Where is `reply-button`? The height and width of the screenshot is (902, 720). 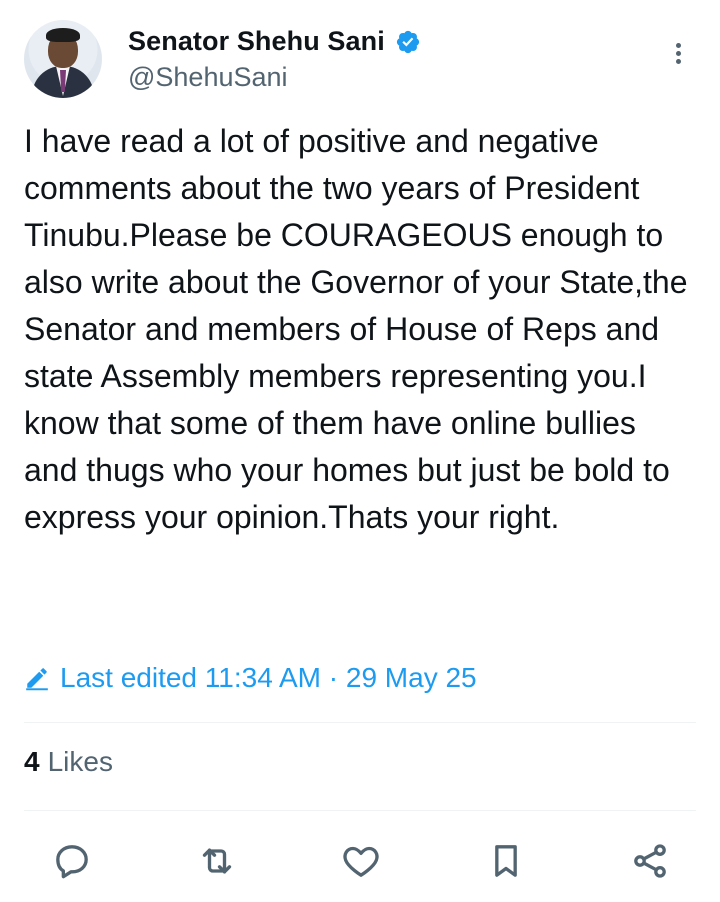 reply-button is located at coordinates (72, 861).